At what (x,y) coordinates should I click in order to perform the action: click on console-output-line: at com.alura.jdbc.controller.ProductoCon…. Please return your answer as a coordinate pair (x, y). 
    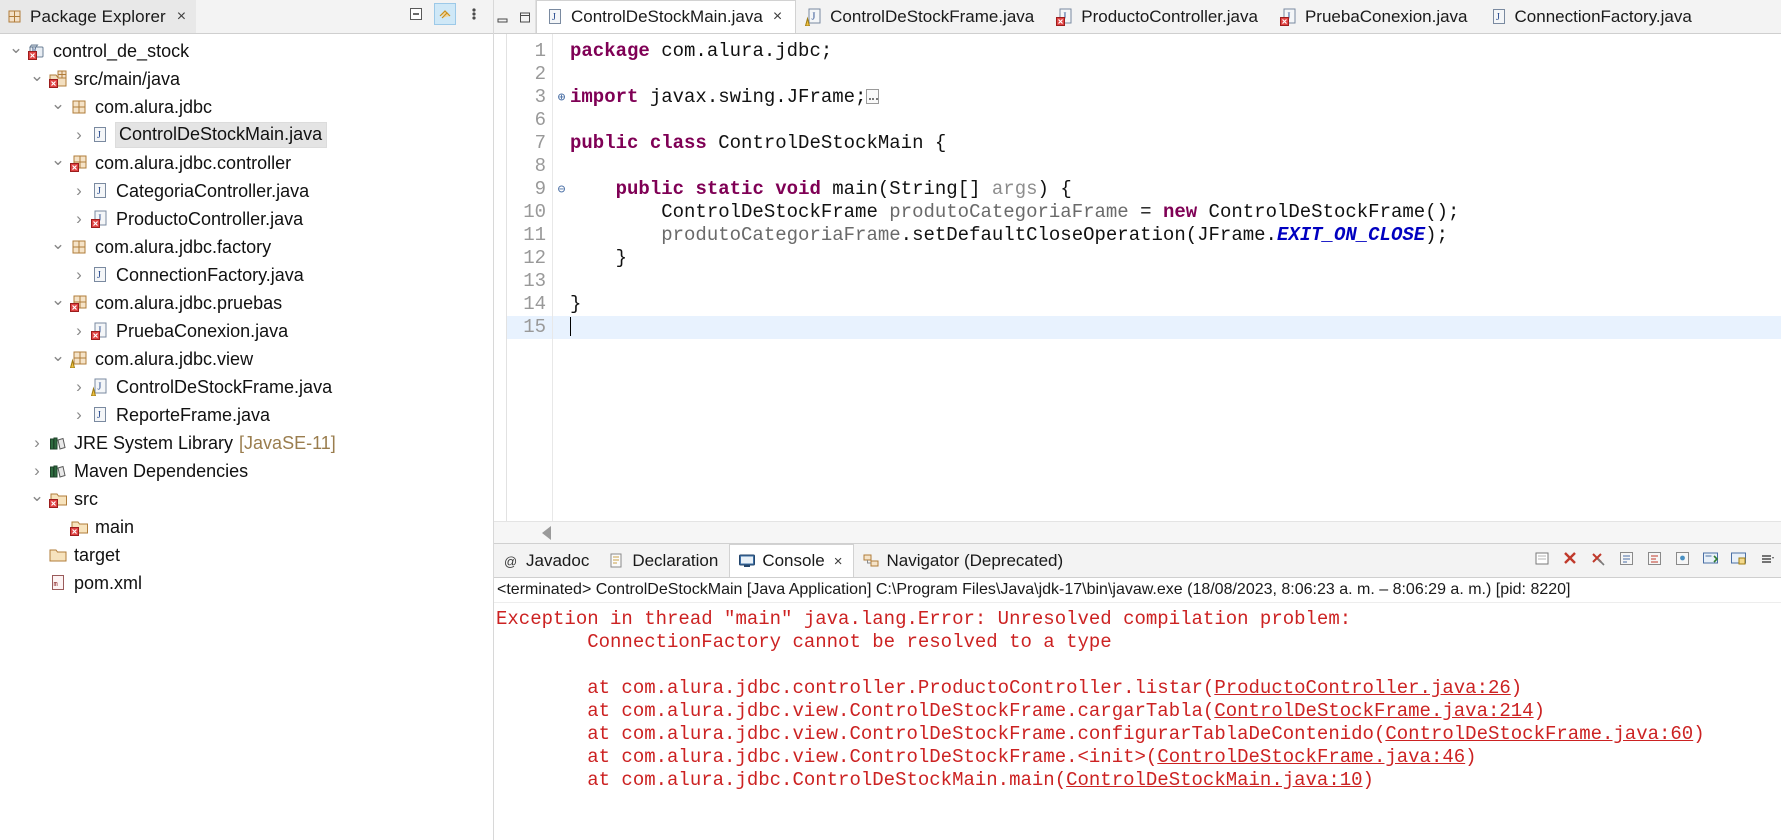
    Looking at the image, I should click on (1138, 688).